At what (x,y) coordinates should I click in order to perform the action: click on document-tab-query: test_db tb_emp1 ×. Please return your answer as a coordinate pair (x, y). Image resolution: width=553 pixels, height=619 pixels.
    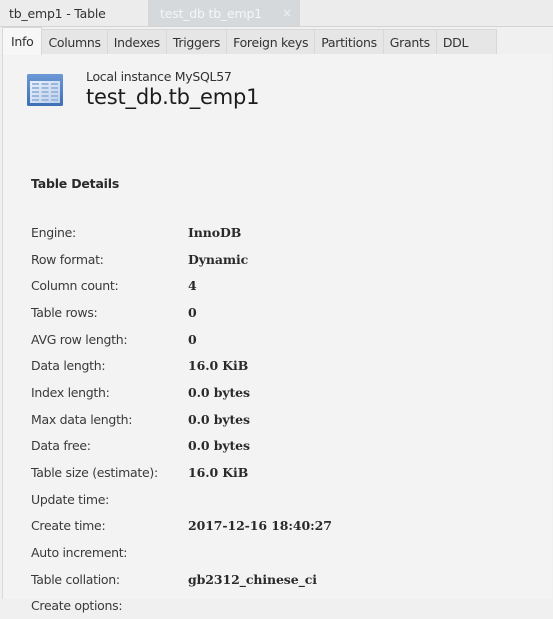
    Looking at the image, I should click on (224, 13).